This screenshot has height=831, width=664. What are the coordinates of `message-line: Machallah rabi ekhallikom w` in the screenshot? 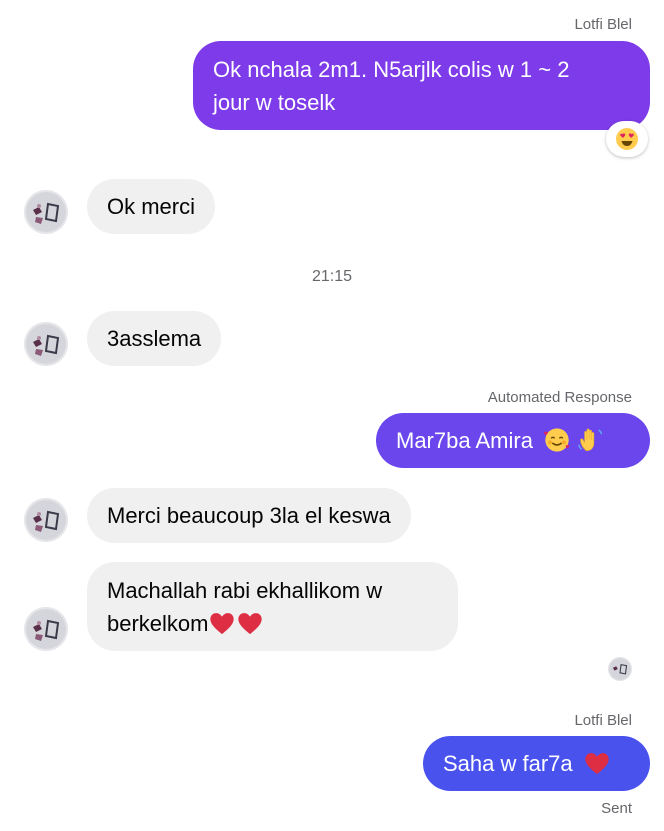 It's located at (245, 590).